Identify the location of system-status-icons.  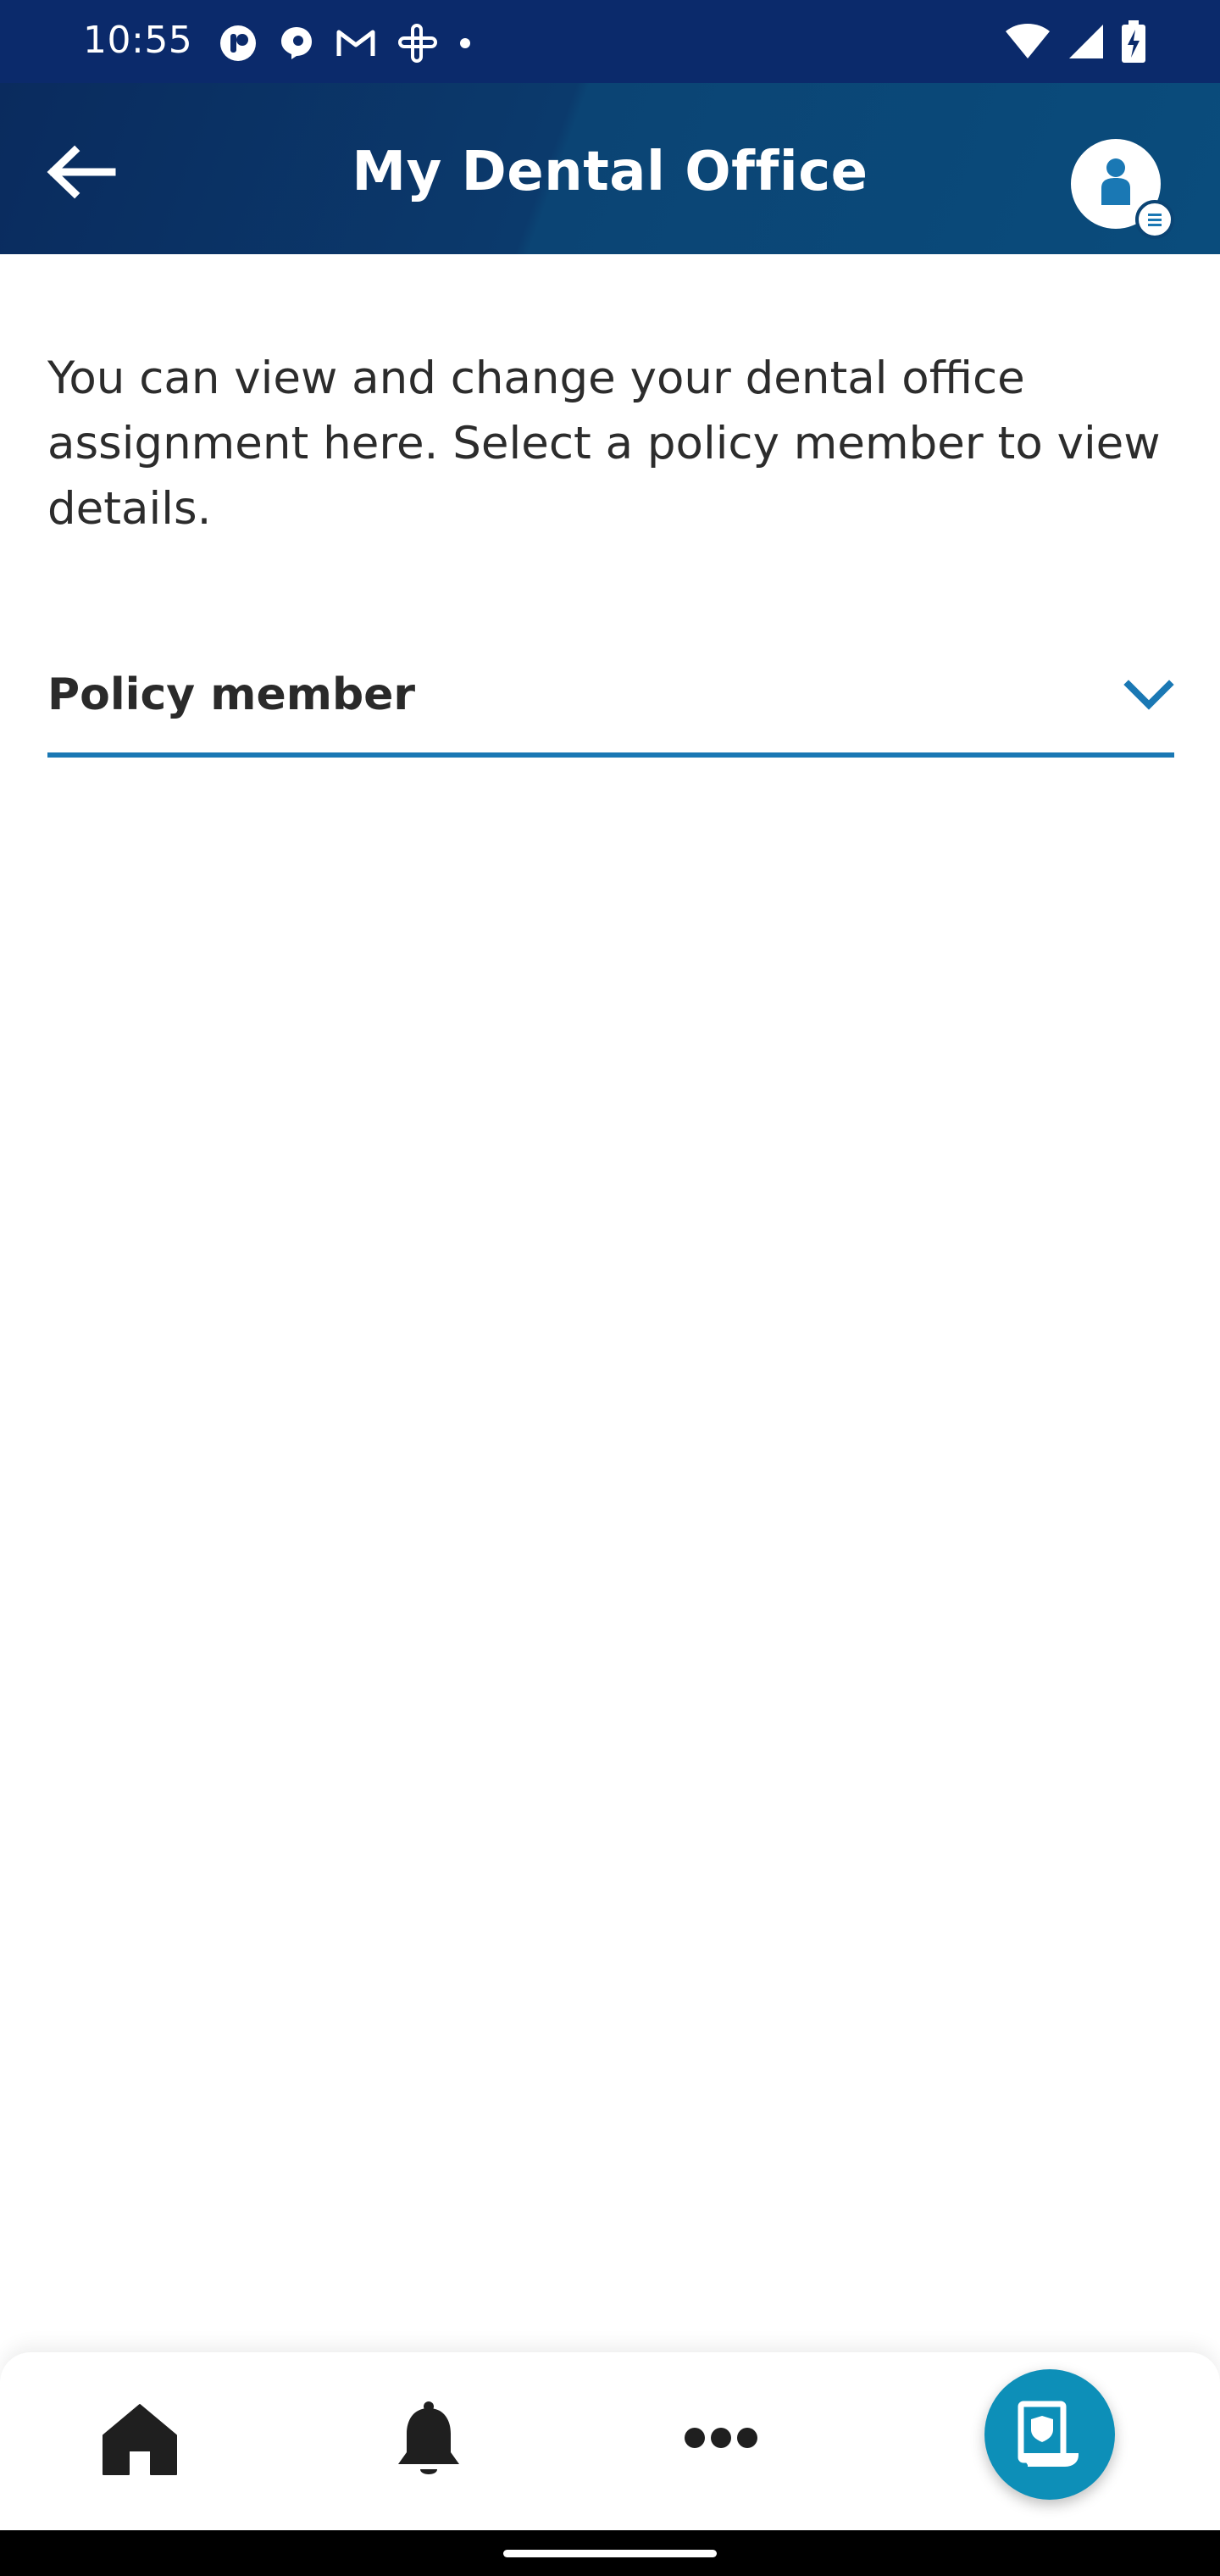
(1075, 41).